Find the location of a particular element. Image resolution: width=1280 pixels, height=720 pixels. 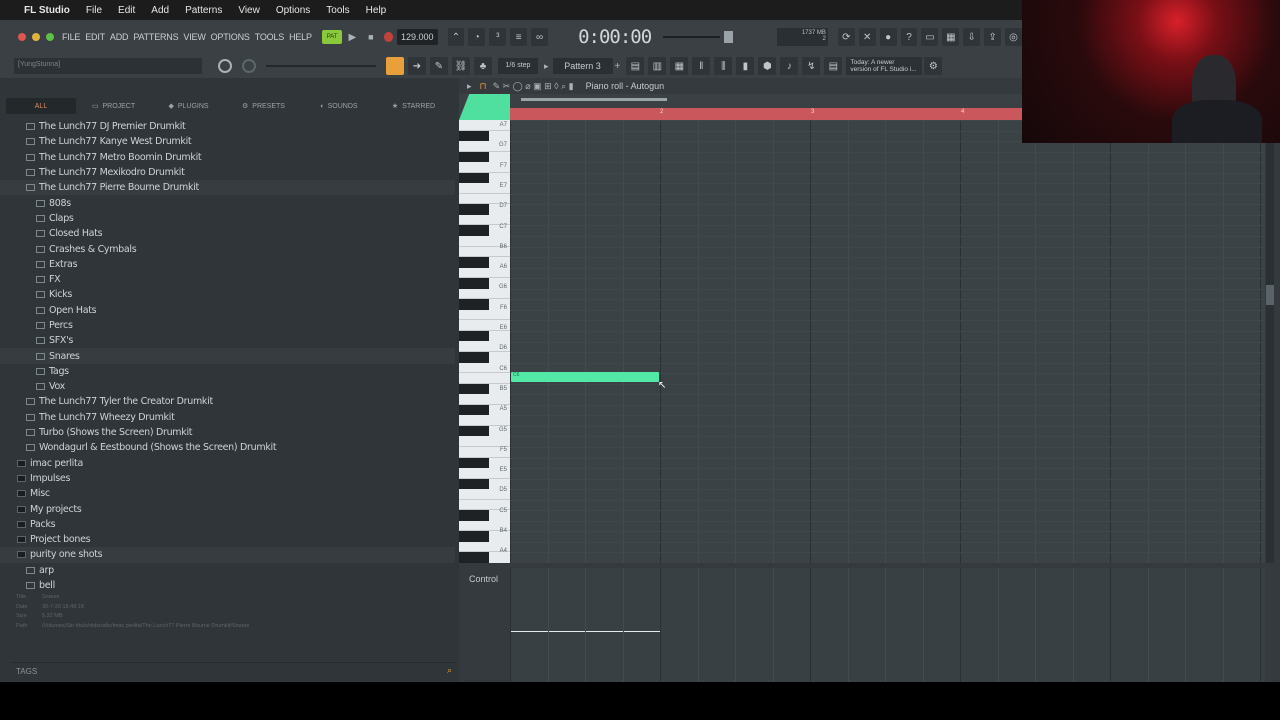

control-grid is located at coordinates (887, 625).